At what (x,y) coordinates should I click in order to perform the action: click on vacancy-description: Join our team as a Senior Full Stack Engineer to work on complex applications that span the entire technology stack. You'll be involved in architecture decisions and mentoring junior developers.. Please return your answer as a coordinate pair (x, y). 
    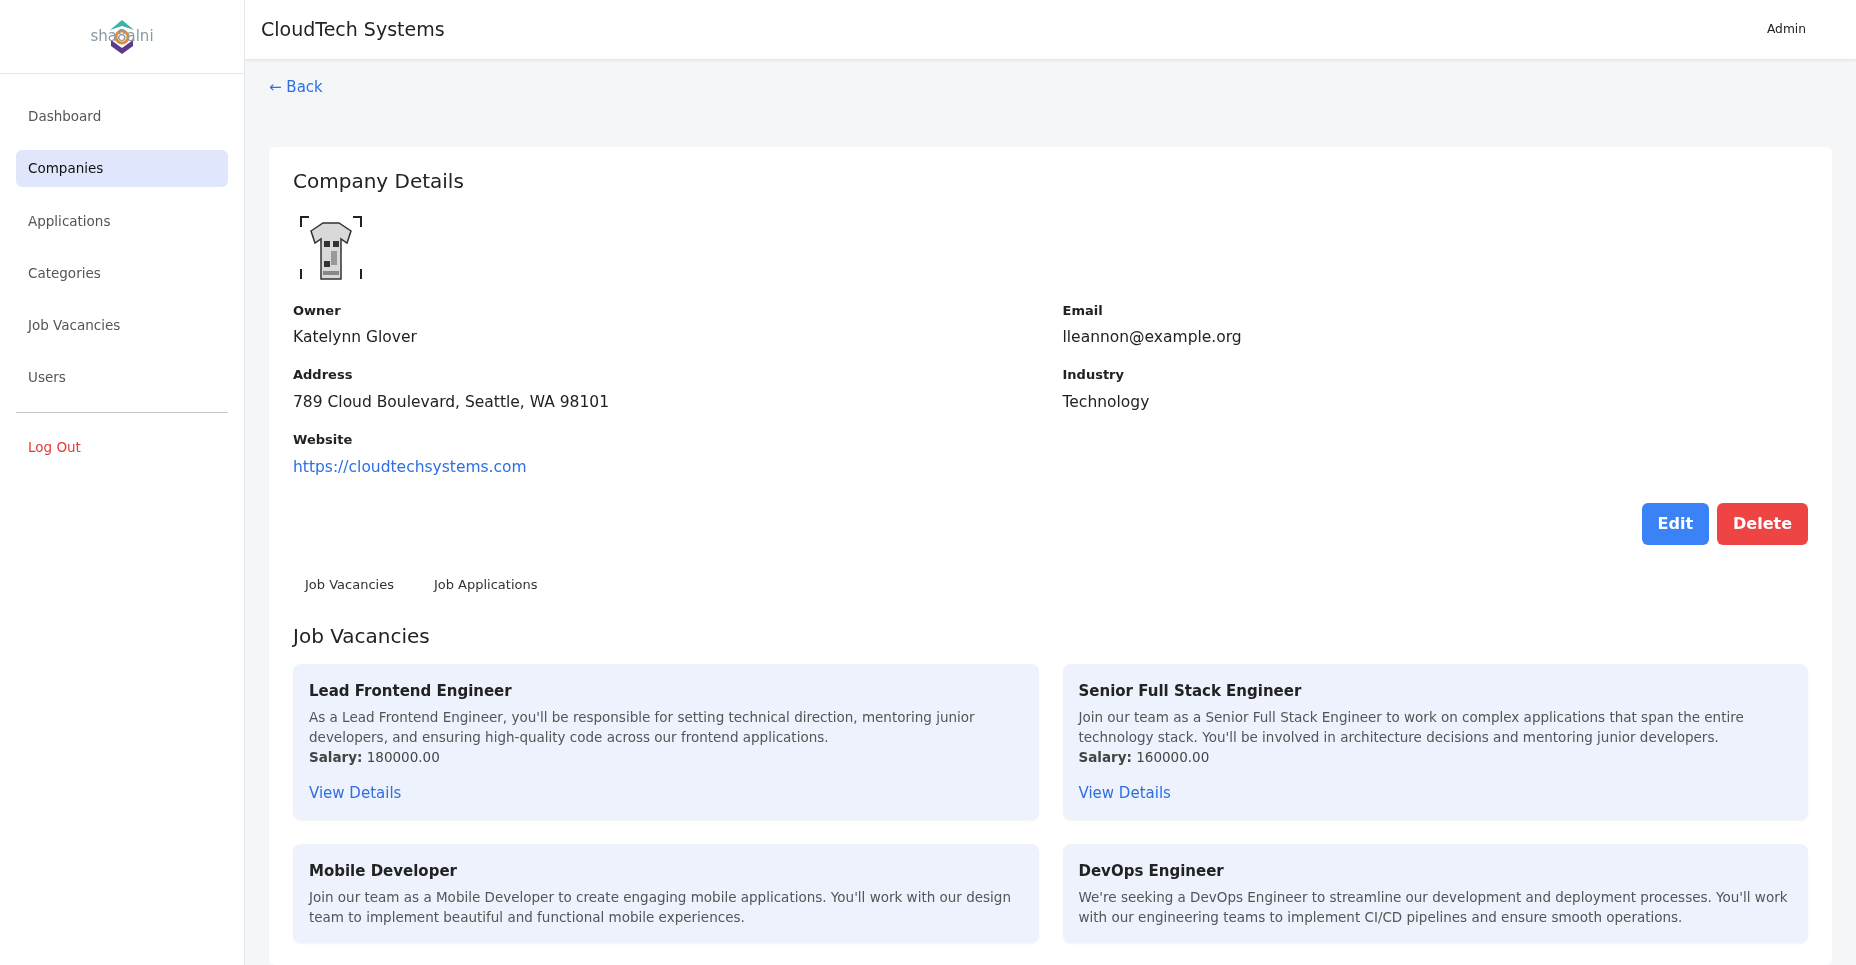
    Looking at the image, I should click on (1411, 727).